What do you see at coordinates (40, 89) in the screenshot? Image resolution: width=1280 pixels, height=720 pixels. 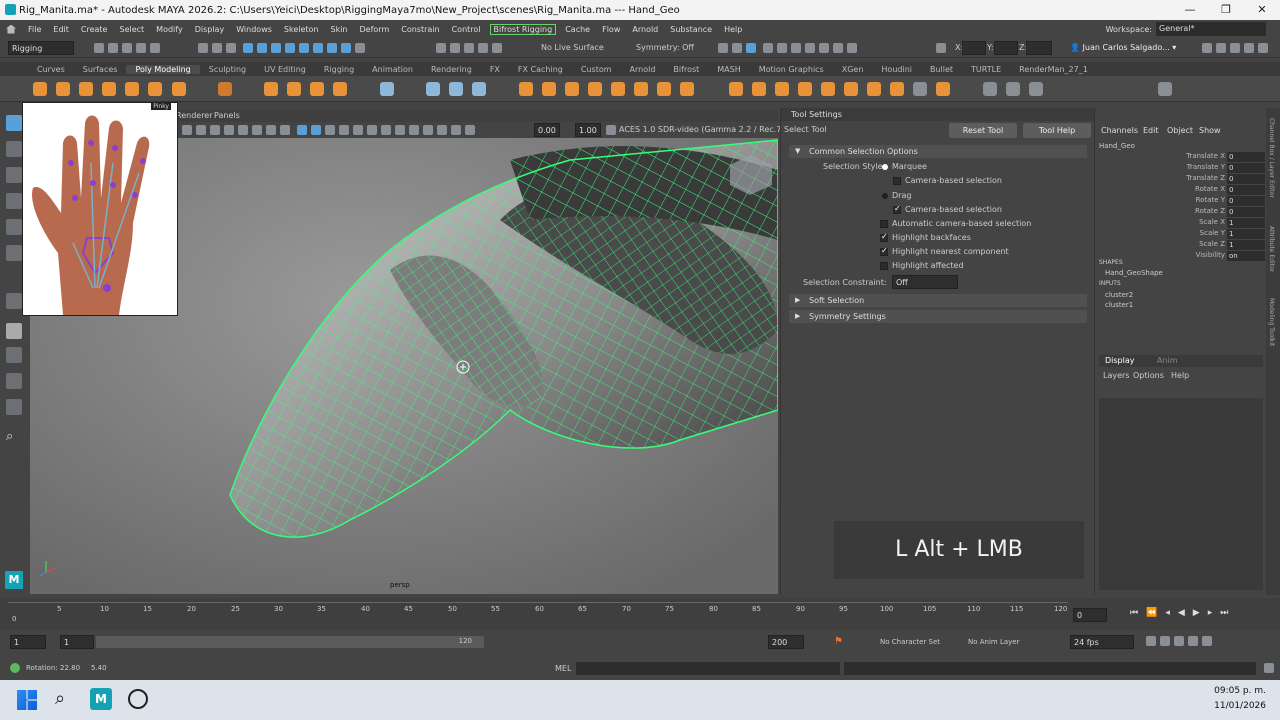 I see `poly-sphere-icon` at bounding box center [40, 89].